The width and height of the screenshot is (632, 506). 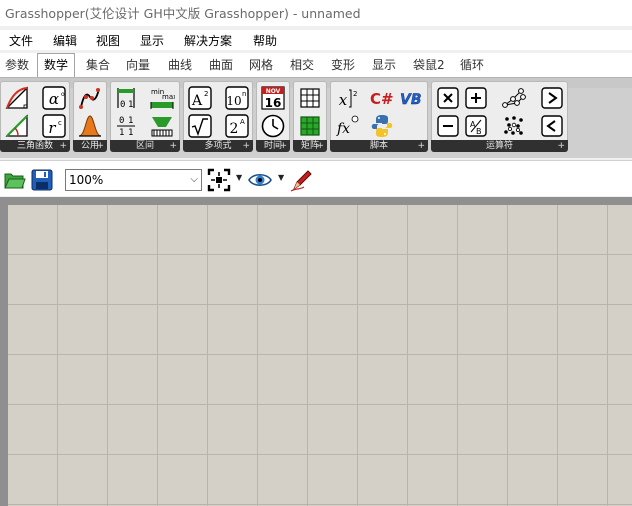 What do you see at coordinates (162, 126) in the screenshot?
I see `gradient-bar-icon` at bounding box center [162, 126].